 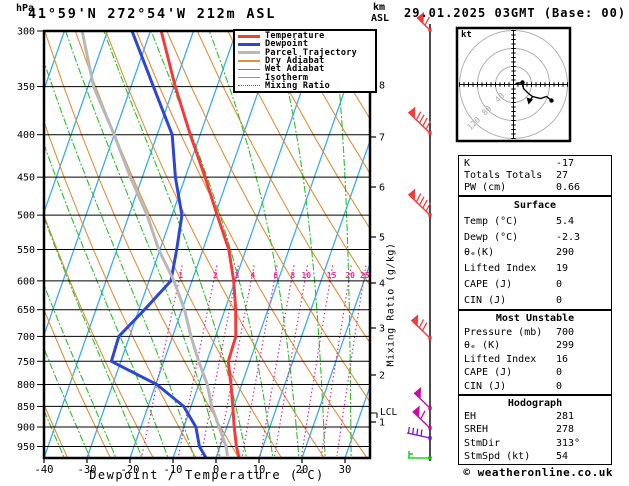 What do you see at coordinates (474, 123) in the screenshot?
I see `hodograph-ring-label: 120` at bounding box center [474, 123].